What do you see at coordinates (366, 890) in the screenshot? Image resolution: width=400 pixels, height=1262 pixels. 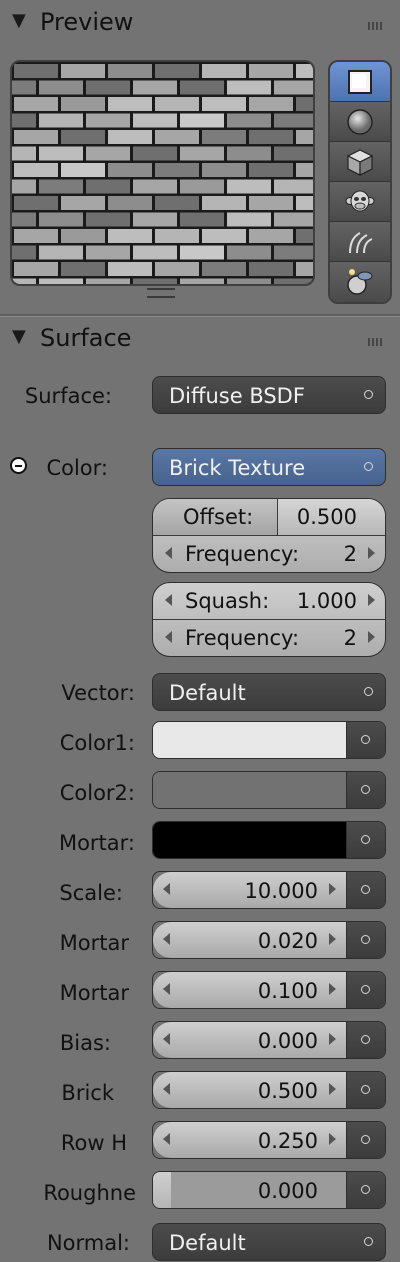 I see `scale-socket` at bounding box center [366, 890].